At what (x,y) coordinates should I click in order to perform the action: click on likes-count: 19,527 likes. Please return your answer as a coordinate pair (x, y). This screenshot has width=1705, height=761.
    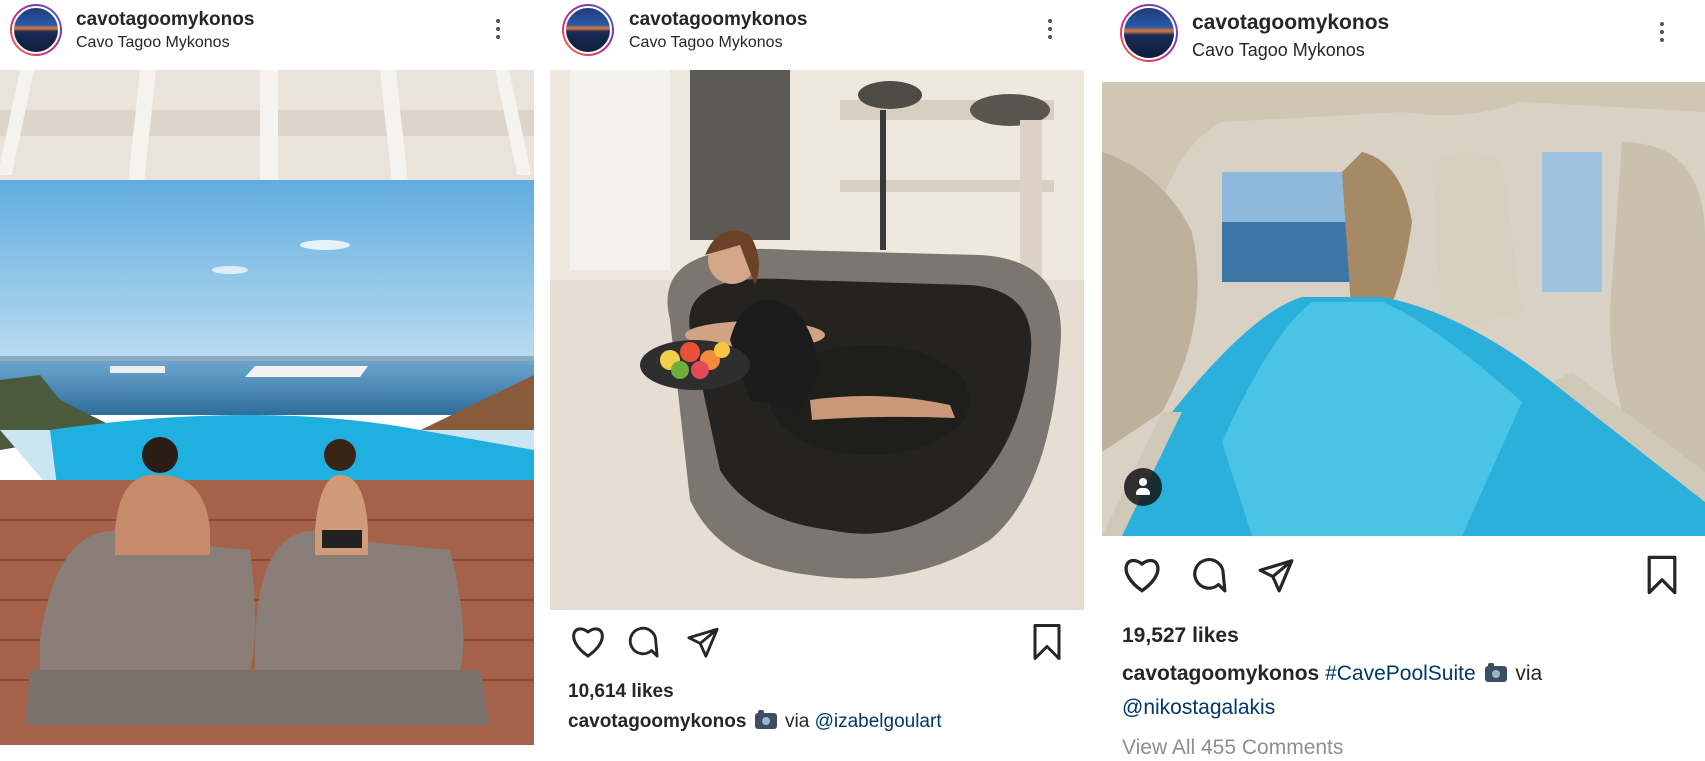
    Looking at the image, I should click on (1180, 636).